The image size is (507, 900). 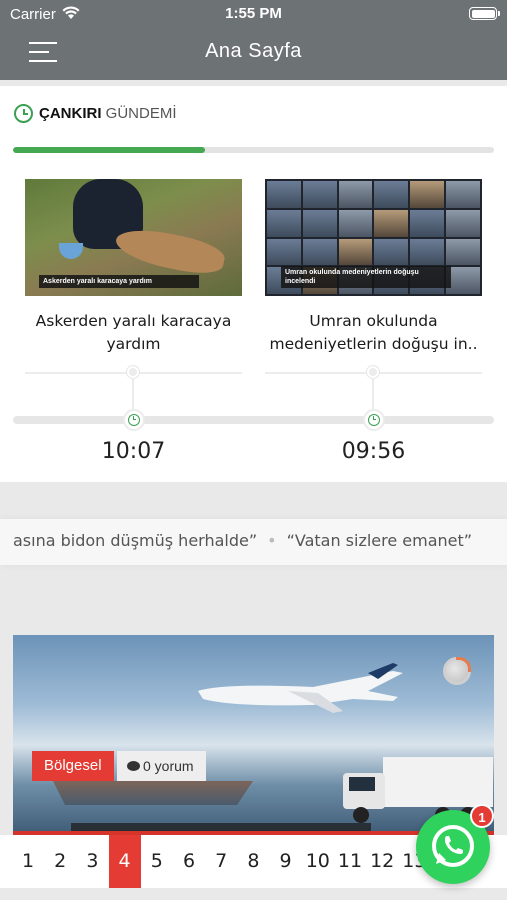 What do you see at coordinates (318, 861) in the screenshot?
I see `page-number: 10` at bounding box center [318, 861].